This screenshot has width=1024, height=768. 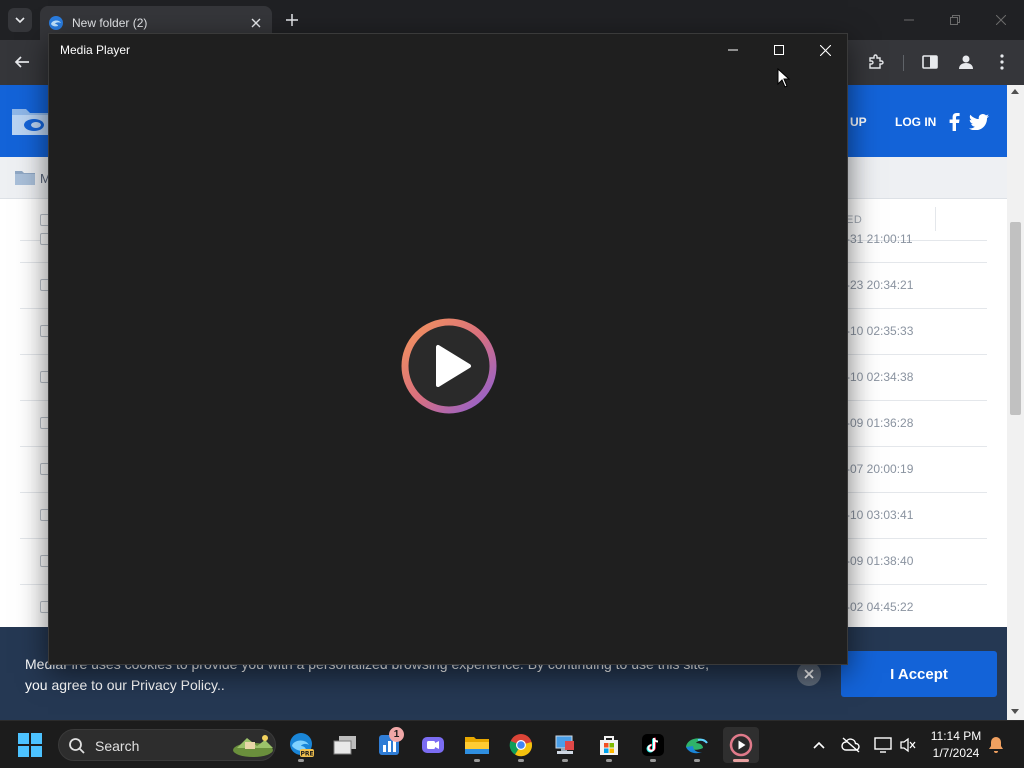 I want to click on new-tab-button, so click(x=292, y=20).